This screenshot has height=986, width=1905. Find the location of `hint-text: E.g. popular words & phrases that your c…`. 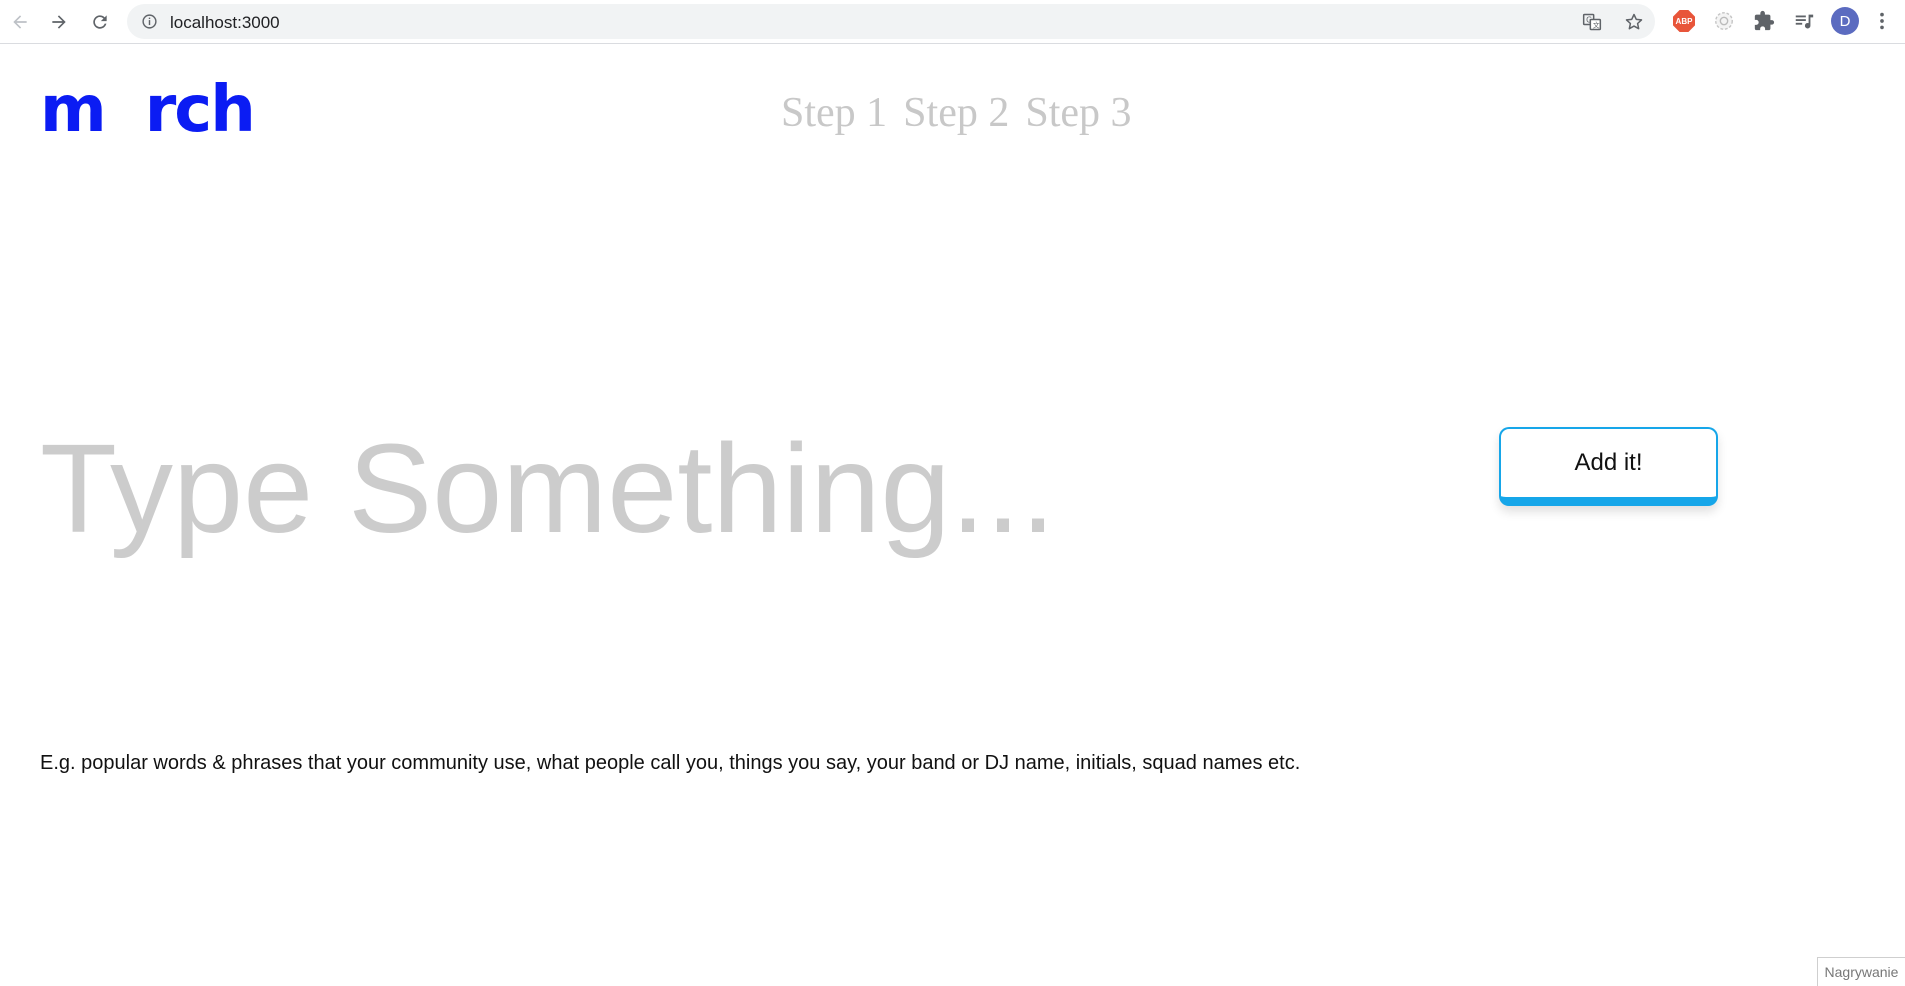

hint-text: E.g. popular words & phrases that your c… is located at coordinates (670, 763).